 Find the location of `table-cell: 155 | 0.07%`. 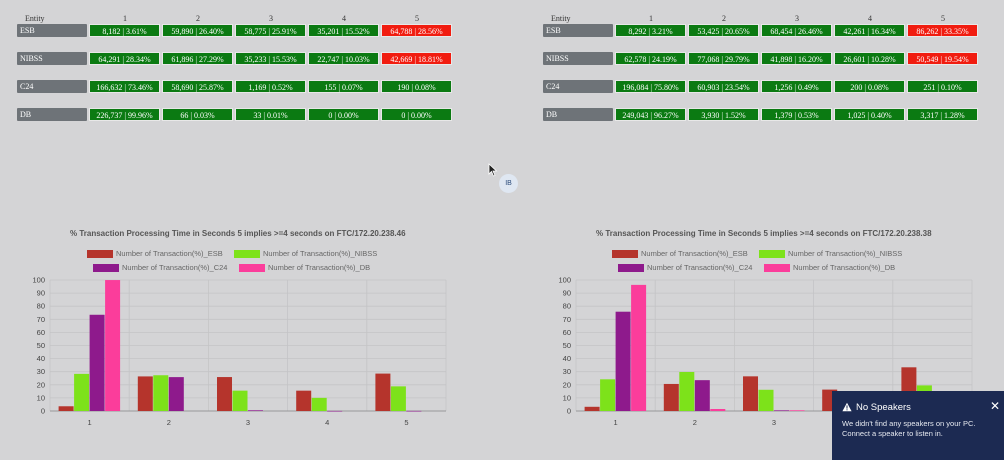

table-cell: 155 | 0.07% is located at coordinates (343, 86).